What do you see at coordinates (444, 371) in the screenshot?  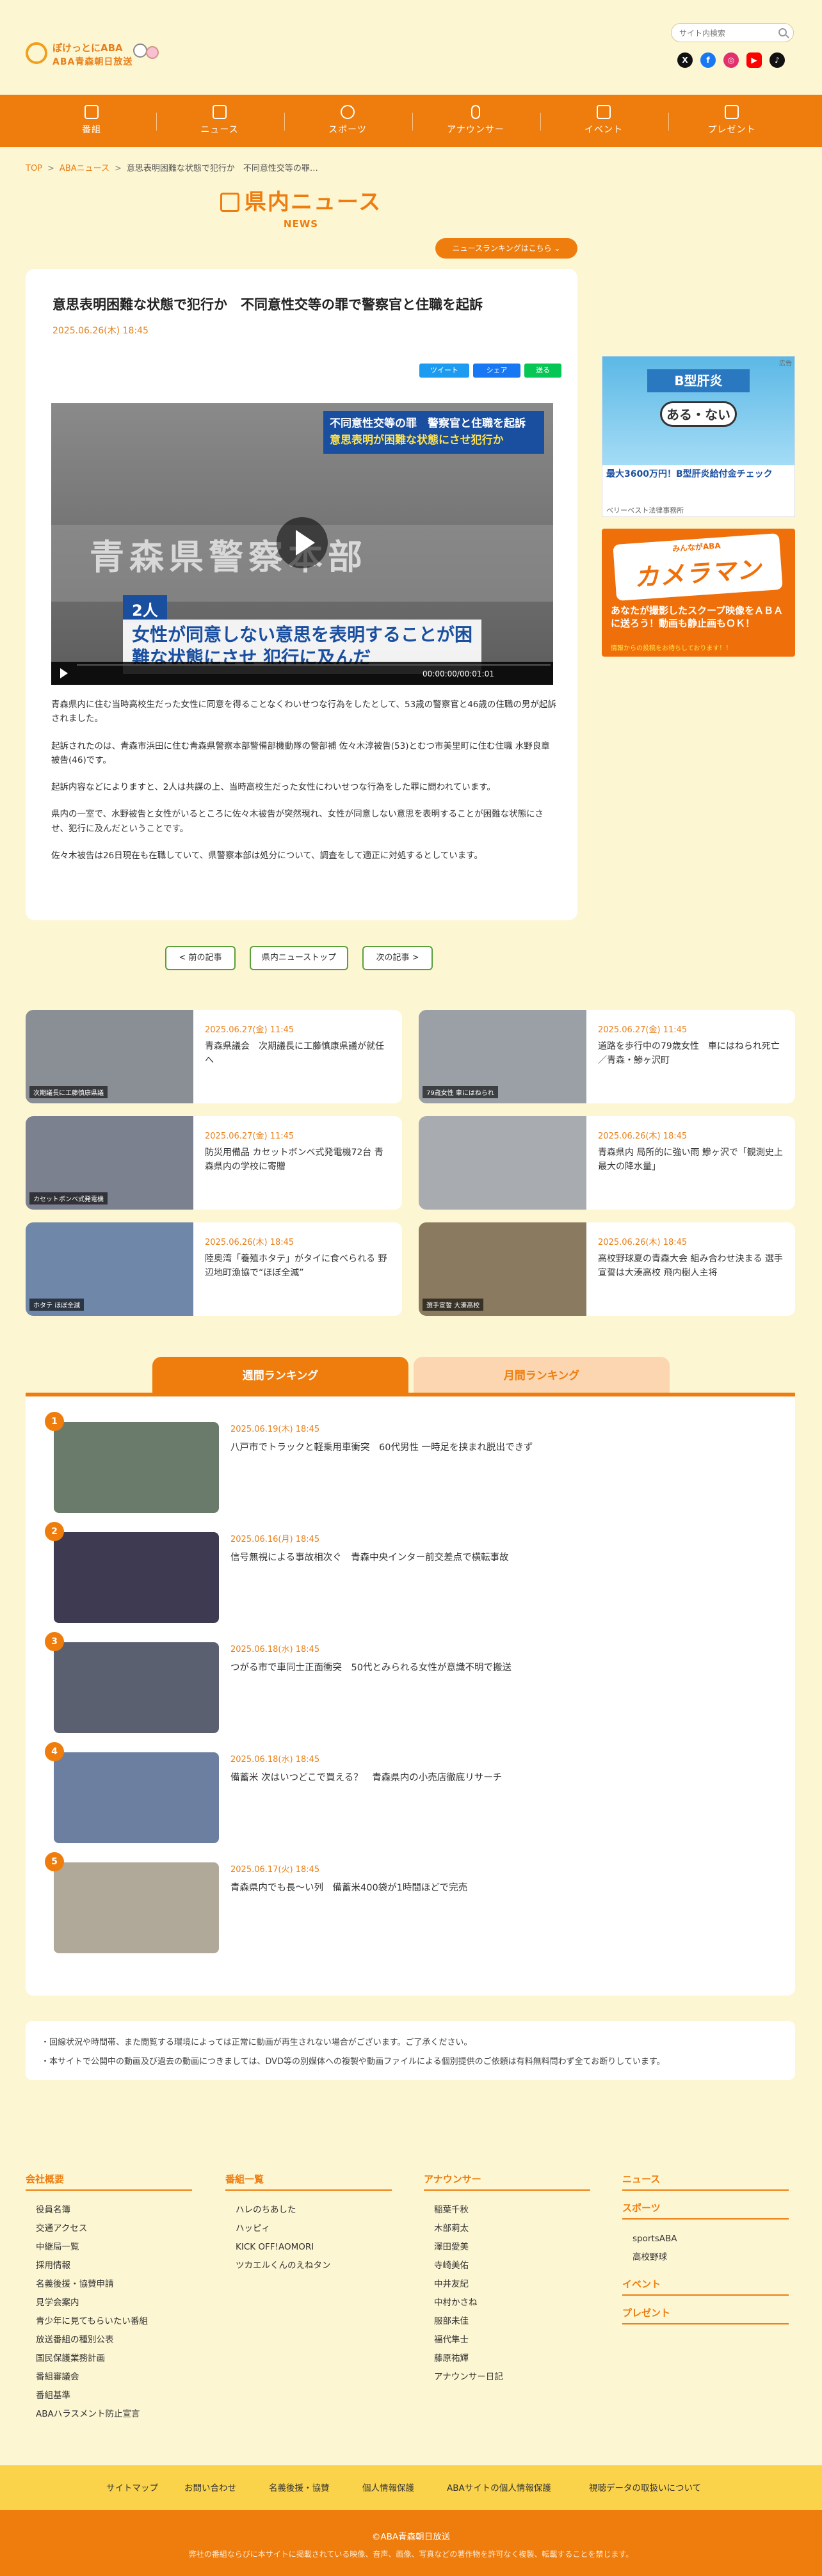 I see `tweet-button: ツイート` at bounding box center [444, 371].